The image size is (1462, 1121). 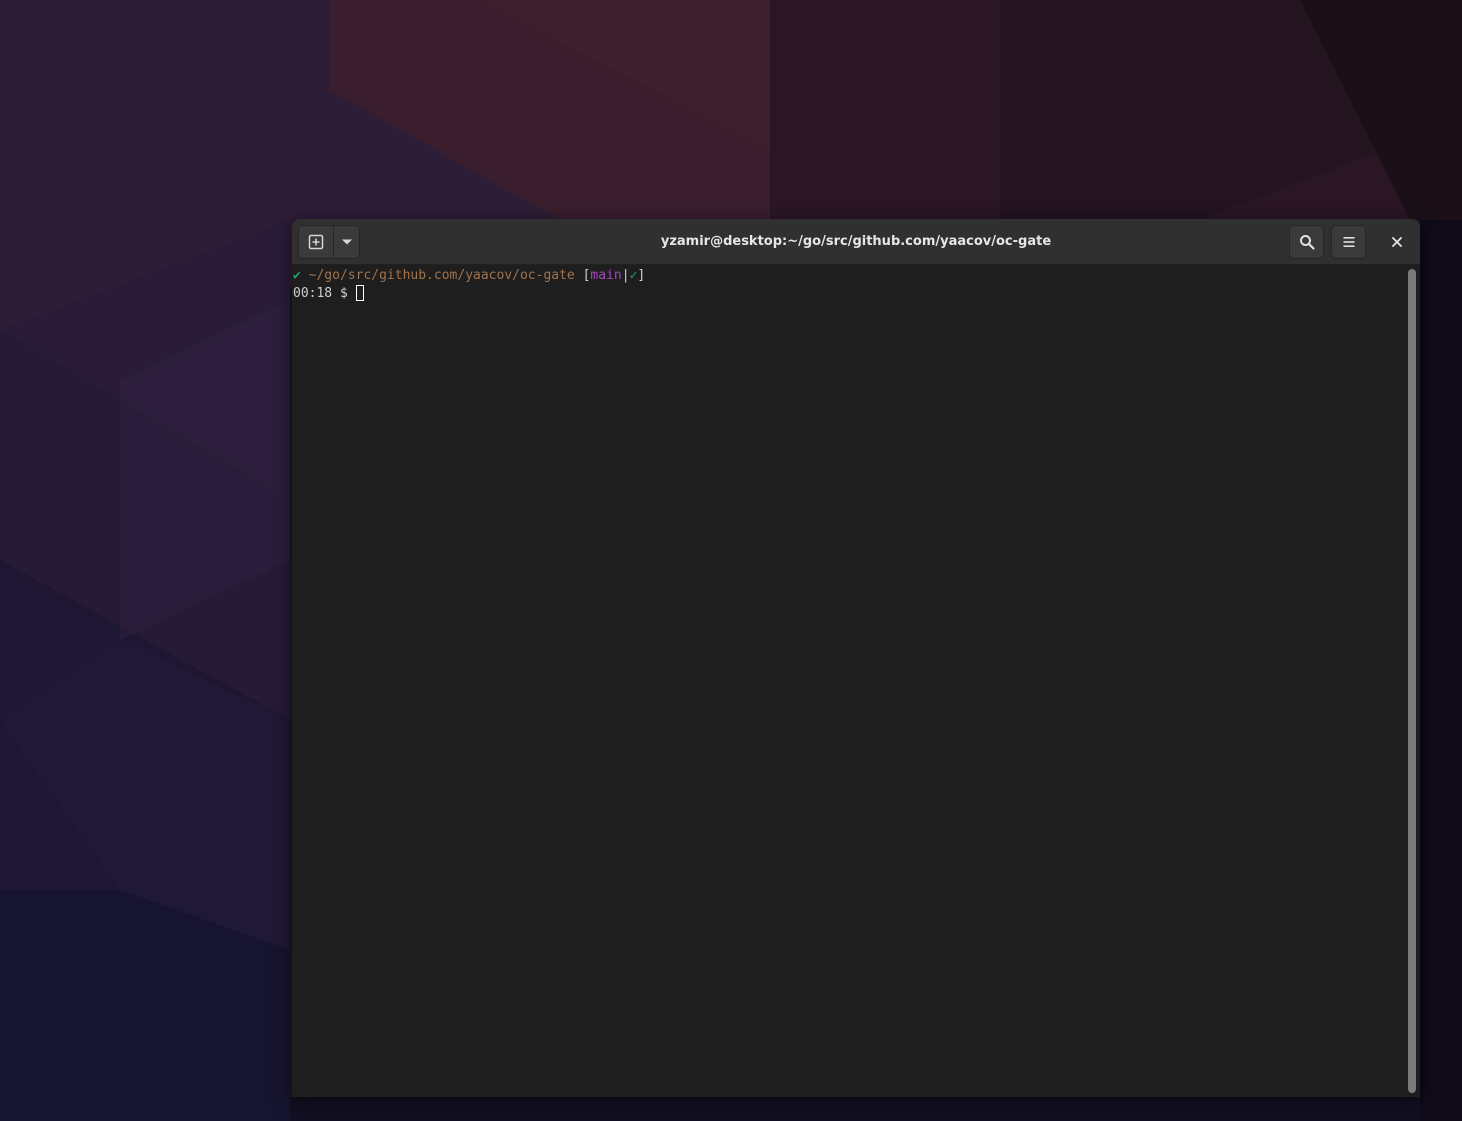 What do you see at coordinates (441, 275) in the screenshot?
I see `prompt-path: ~/go/src/github.com/yaacov/oc-gate` at bounding box center [441, 275].